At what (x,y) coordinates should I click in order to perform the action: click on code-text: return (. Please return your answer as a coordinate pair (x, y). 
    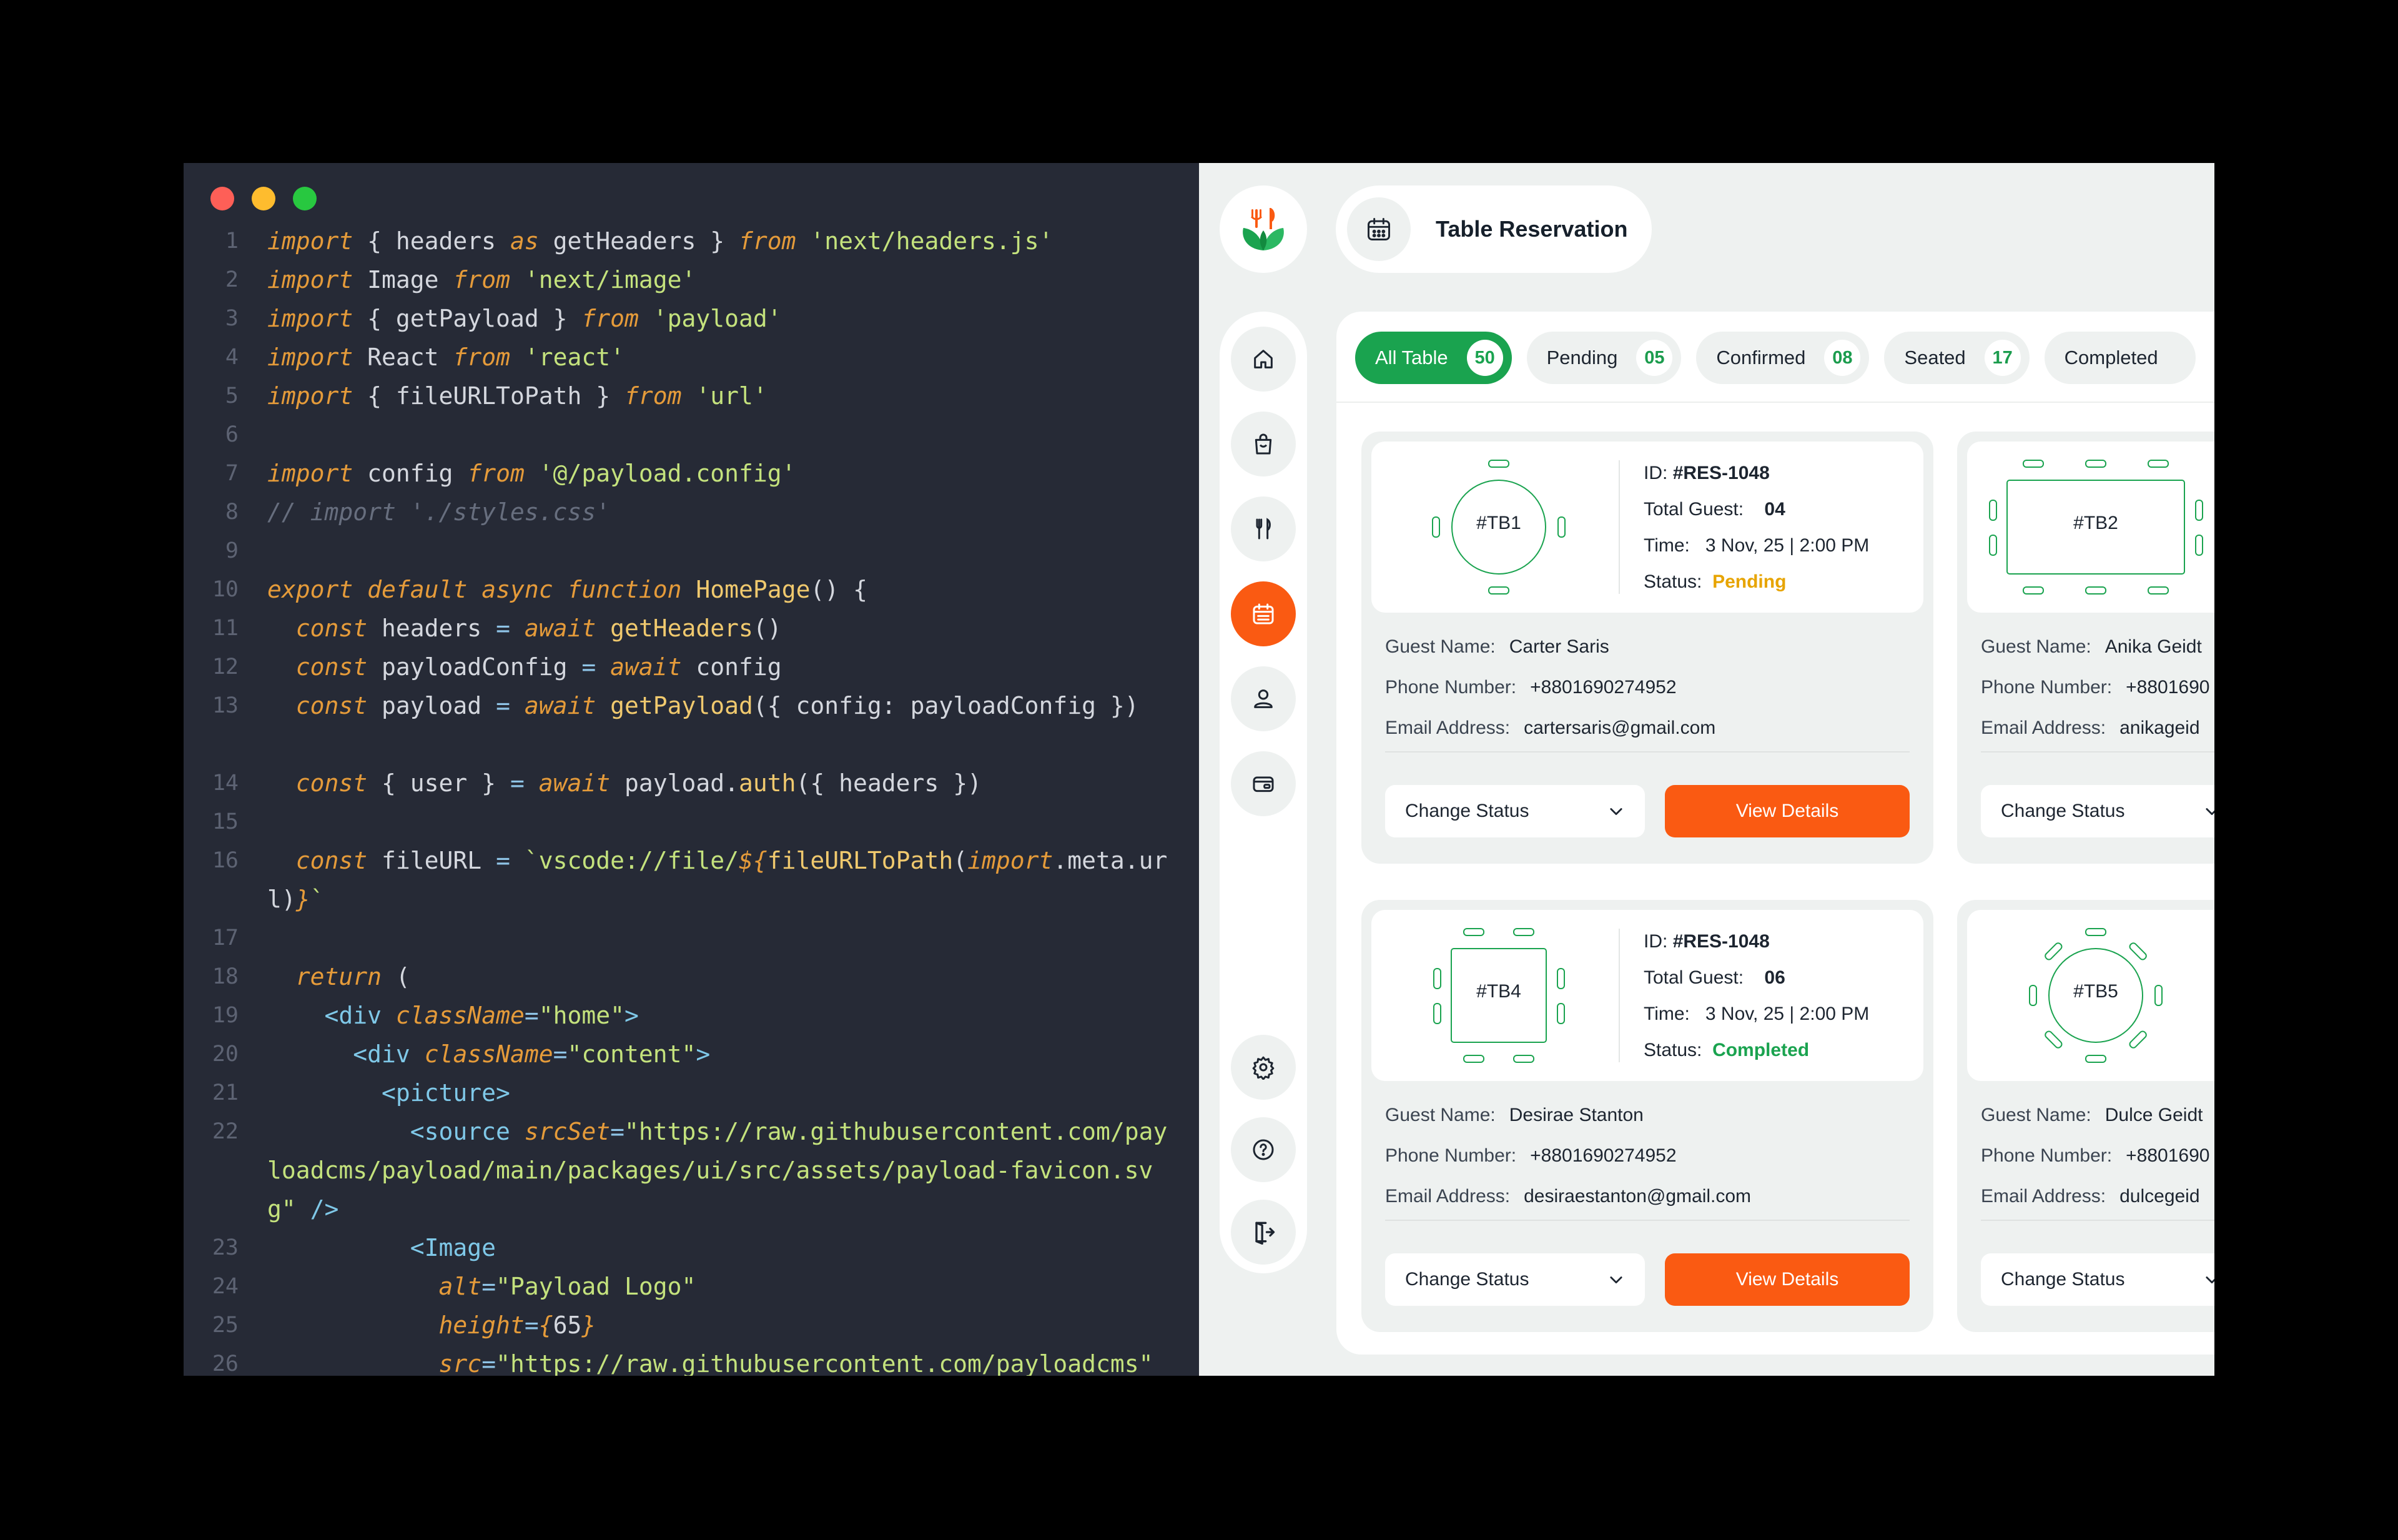
    Looking at the image, I should click on (723, 976).